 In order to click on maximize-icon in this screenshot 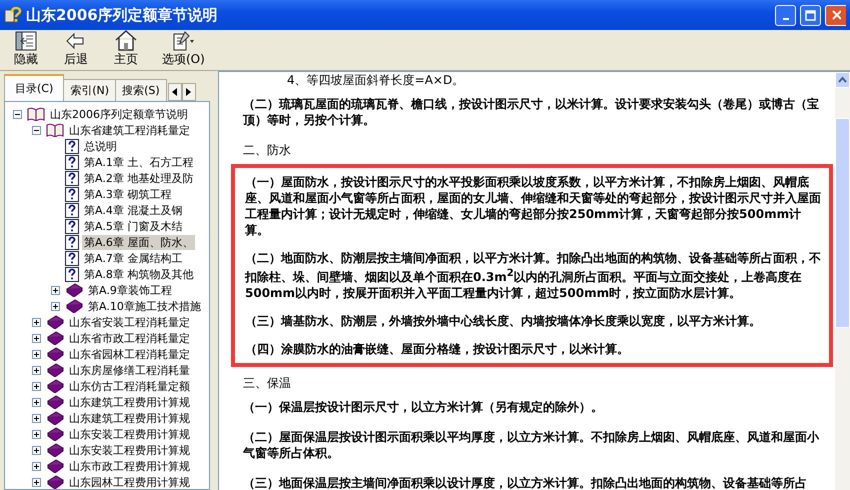, I will do `click(810, 15)`.